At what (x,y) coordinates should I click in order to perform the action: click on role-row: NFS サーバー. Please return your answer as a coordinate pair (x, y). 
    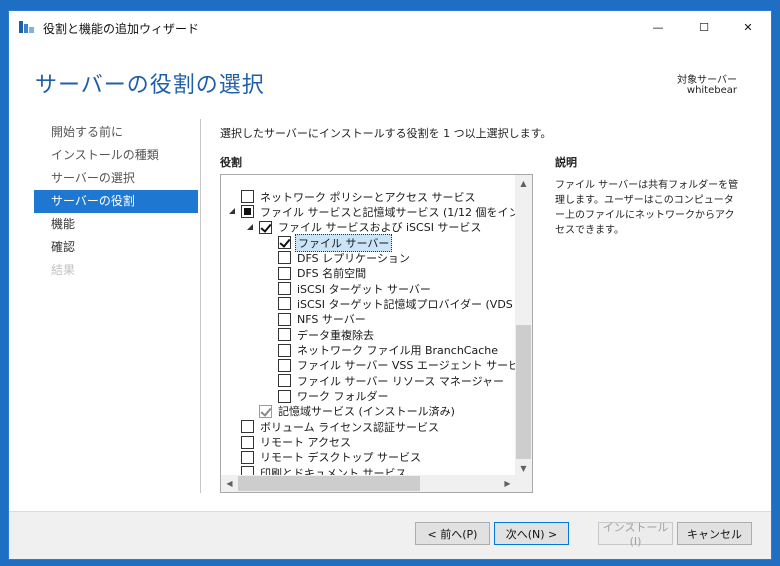
    Looking at the image, I should click on (368, 319).